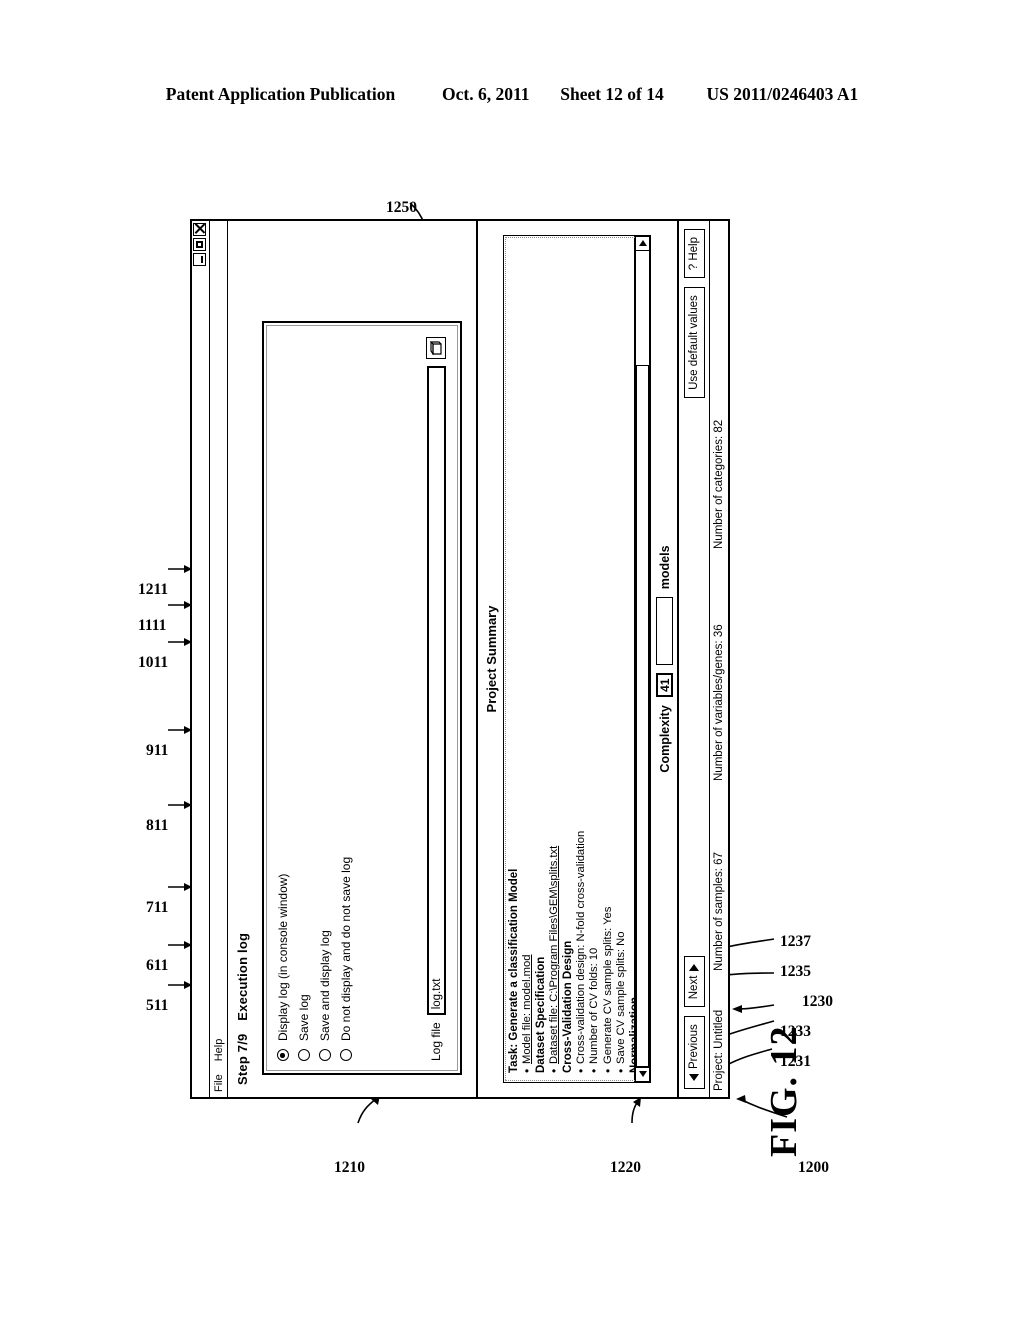  What do you see at coordinates (694, 1077) in the screenshot?
I see `left-arrow-icon` at bounding box center [694, 1077].